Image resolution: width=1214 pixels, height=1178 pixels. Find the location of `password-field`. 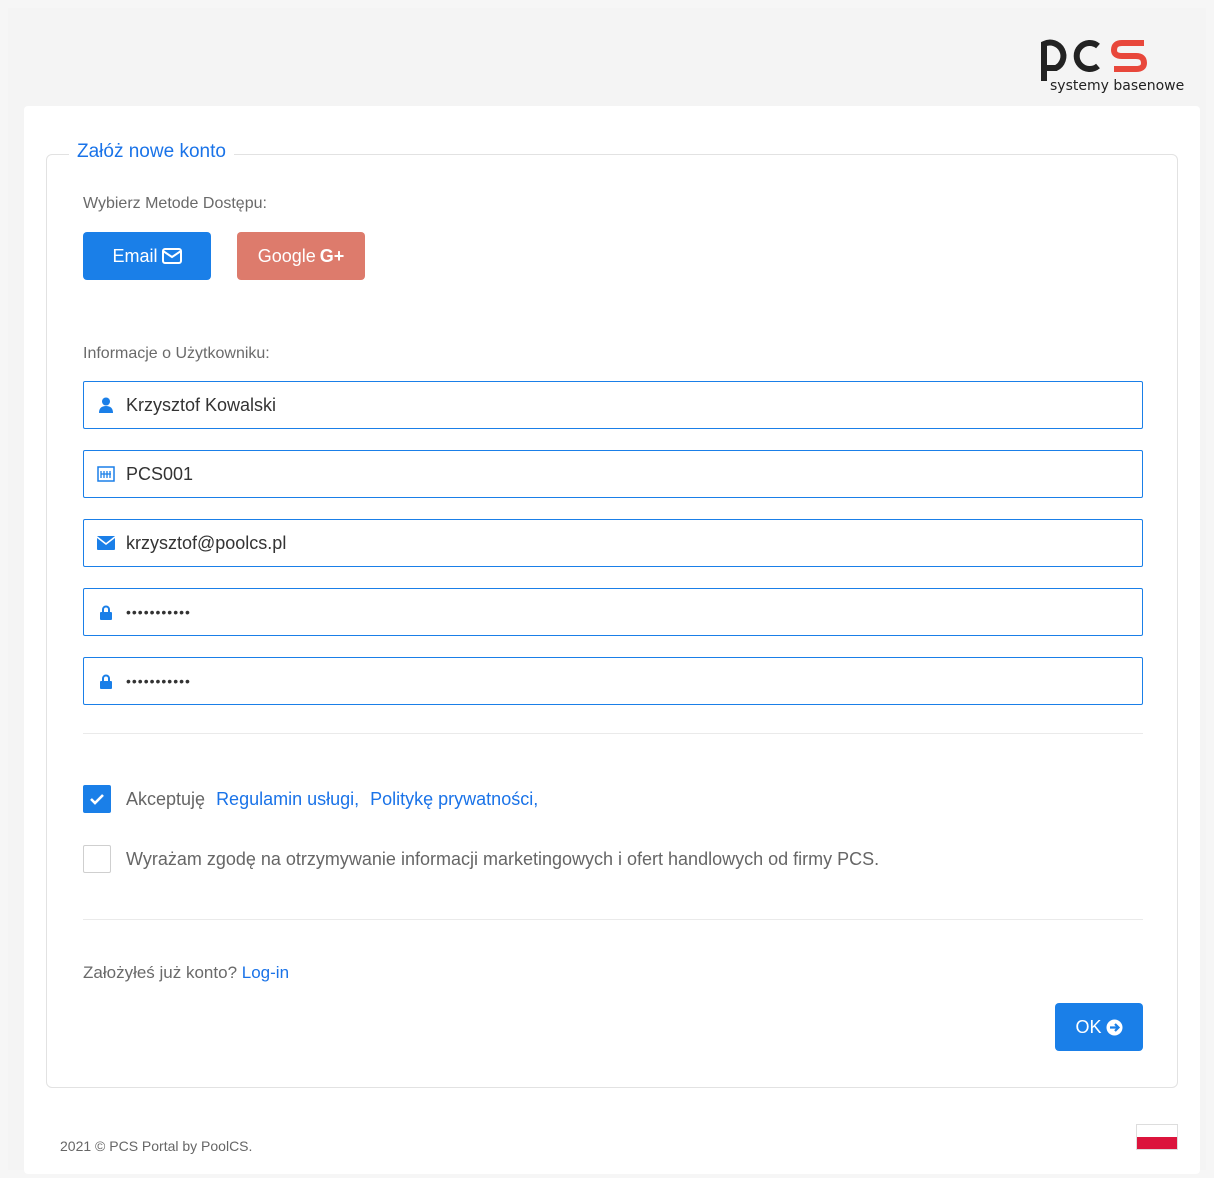

password-field is located at coordinates (613, 612).